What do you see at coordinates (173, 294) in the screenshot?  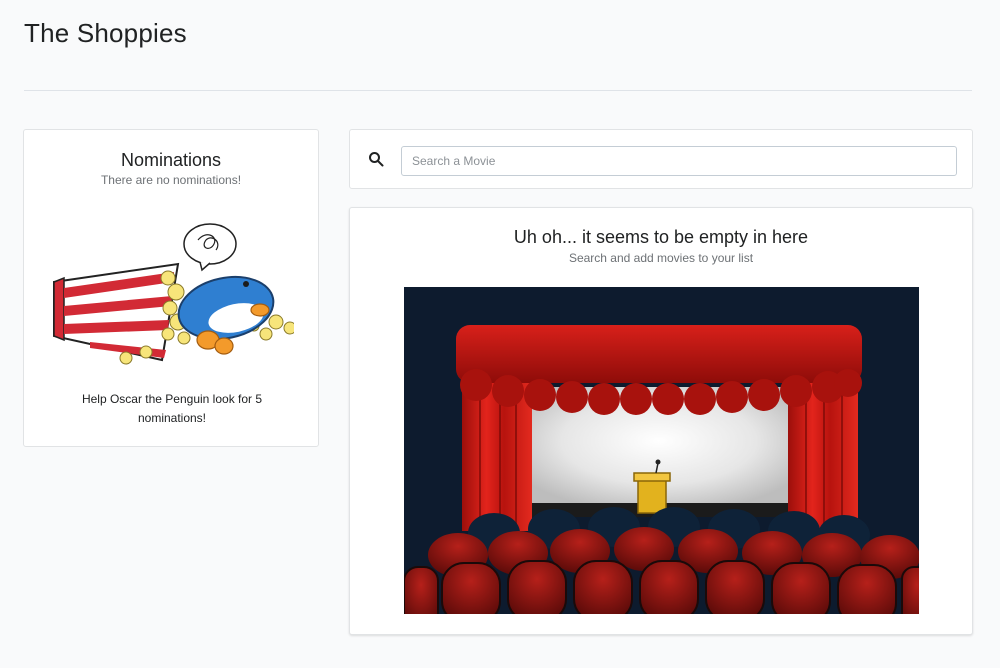 I see `penguin-popcorn-illustration` at bounding box center [173, 294].